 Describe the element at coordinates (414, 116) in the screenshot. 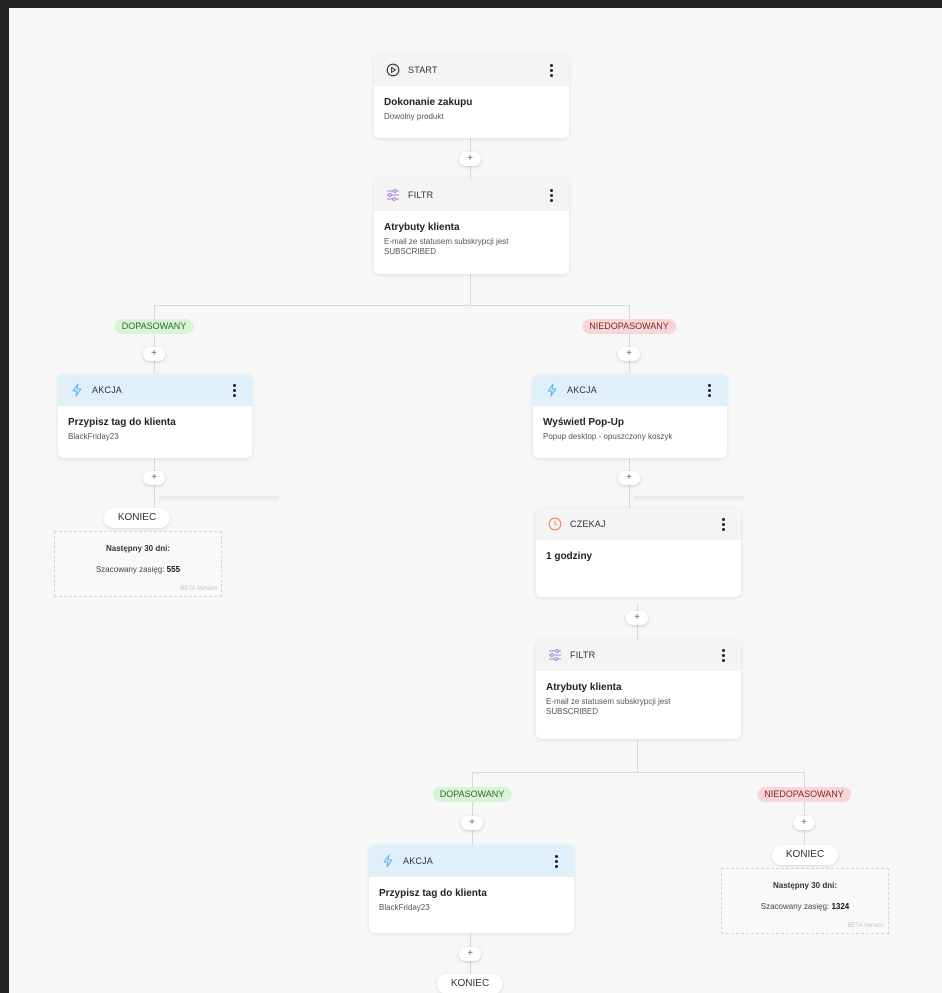

I see `node-description: Dowolny produkt` at that location.